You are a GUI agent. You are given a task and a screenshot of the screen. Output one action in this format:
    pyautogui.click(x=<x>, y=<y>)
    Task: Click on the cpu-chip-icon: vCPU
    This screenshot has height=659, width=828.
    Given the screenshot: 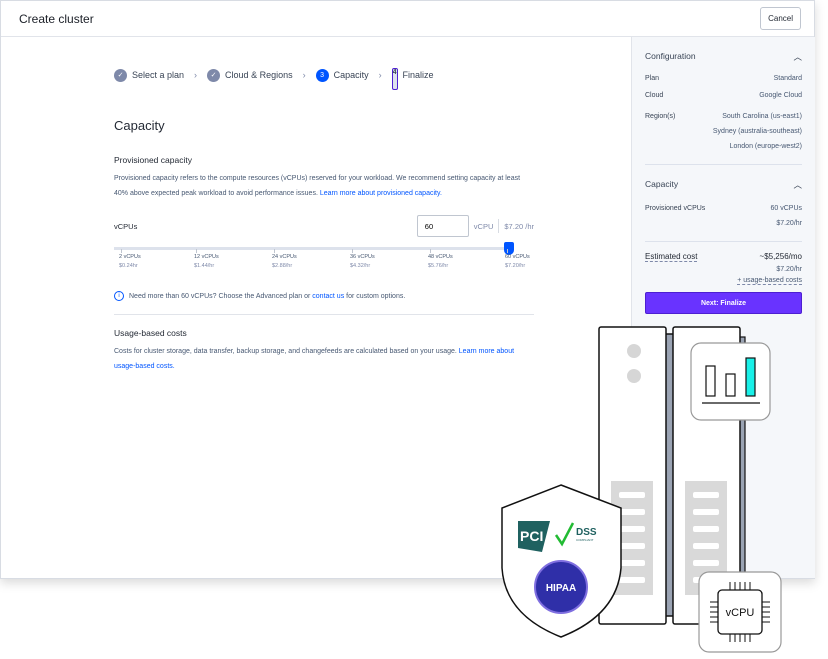 What is the action you would take?
    pyautogui.click(x=740, y=612)
    